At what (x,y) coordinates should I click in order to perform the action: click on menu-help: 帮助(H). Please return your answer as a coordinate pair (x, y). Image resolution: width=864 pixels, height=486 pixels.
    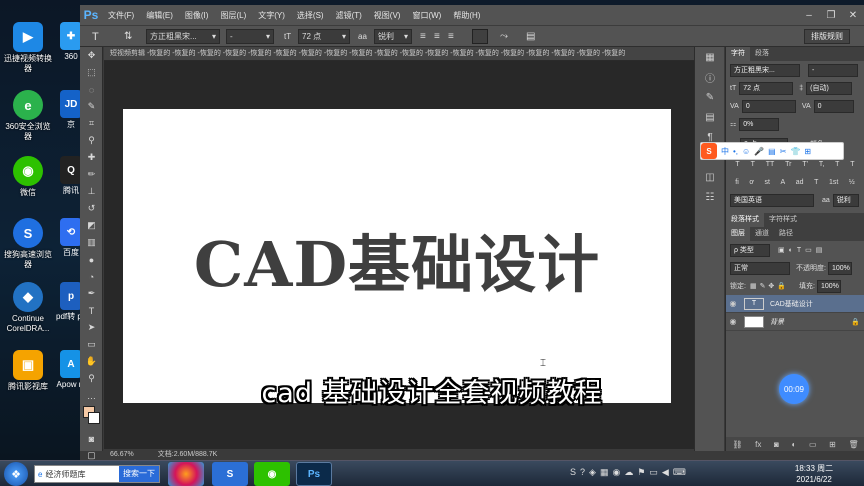
    Looking at the image, I should click on (466, 15).